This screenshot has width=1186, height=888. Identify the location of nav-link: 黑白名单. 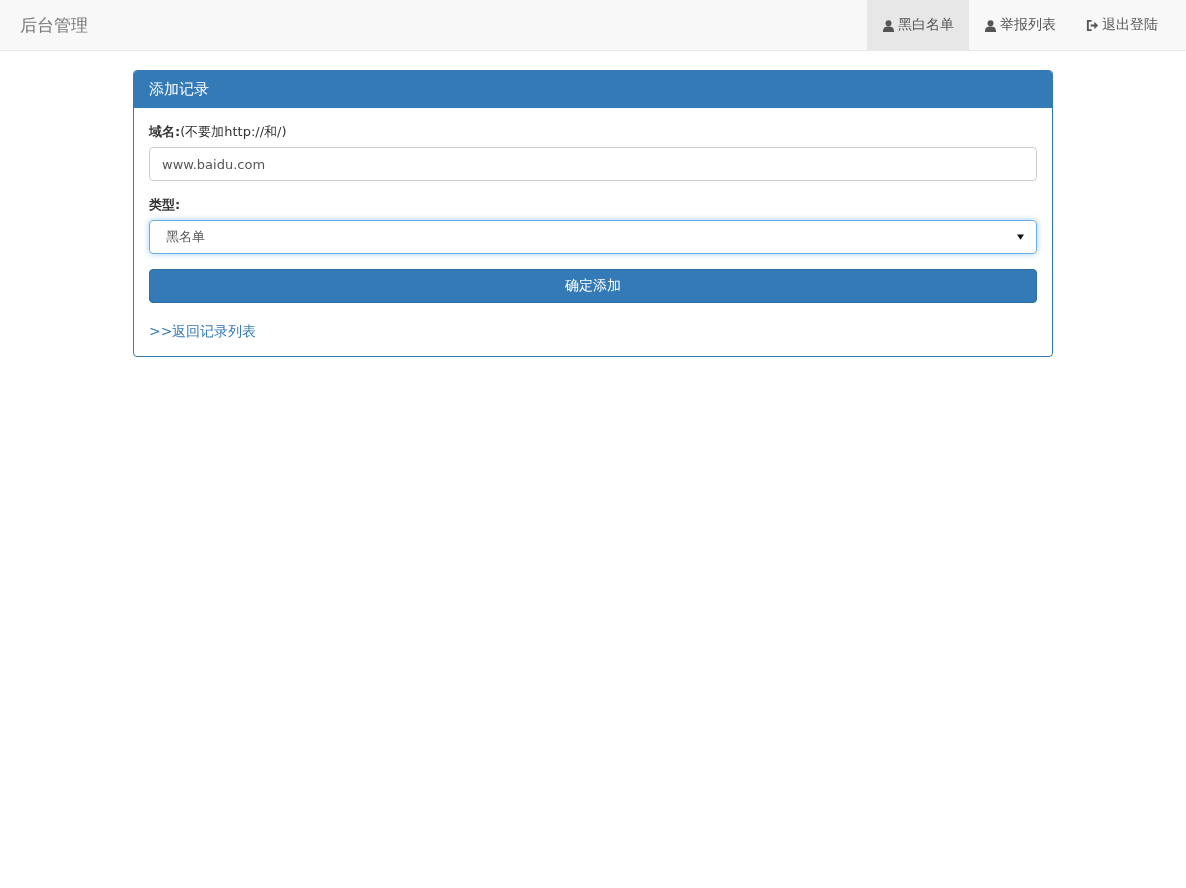
(918, 25).